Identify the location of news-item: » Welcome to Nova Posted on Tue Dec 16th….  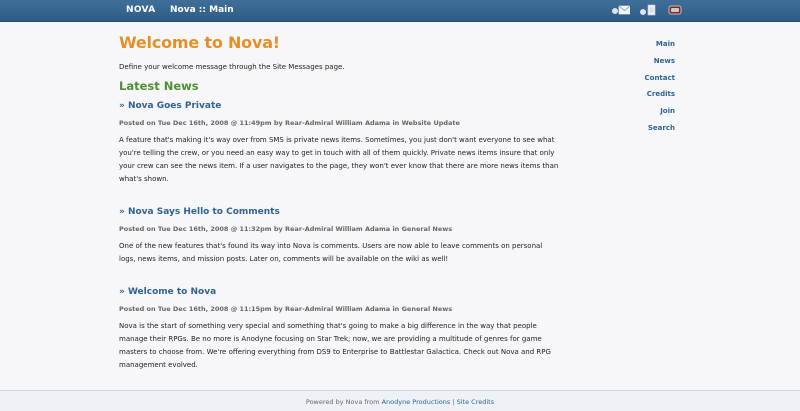
(339, 329).